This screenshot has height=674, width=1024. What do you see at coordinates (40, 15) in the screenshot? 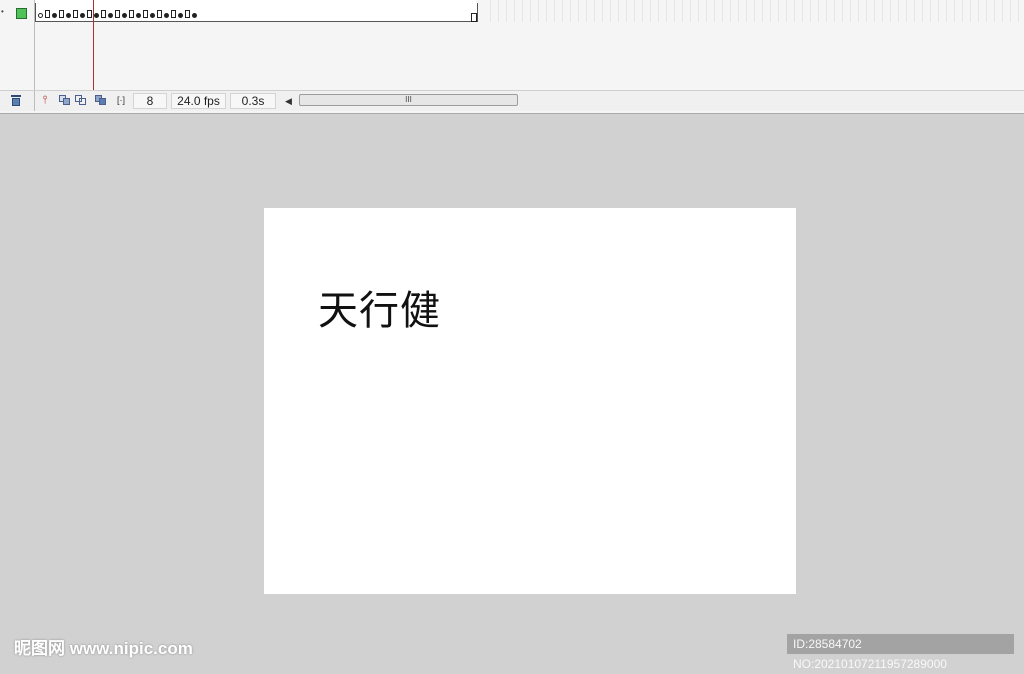
I see `keyframe-empty` at bounding box center [40, 15].